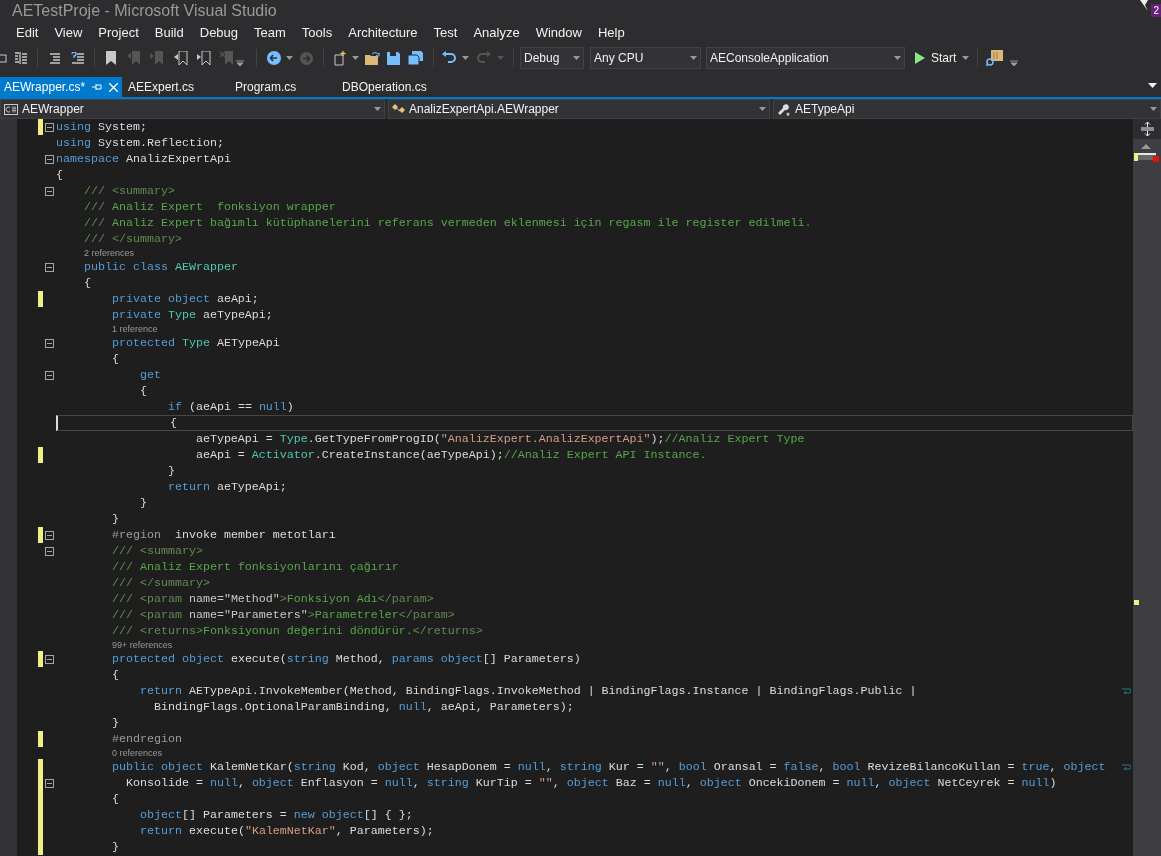  Describe the element at coordinates (254, 567) in the screenshot. I see `code-line: /// Analiz Expert fonksiyonlarını çağırır` at that location.